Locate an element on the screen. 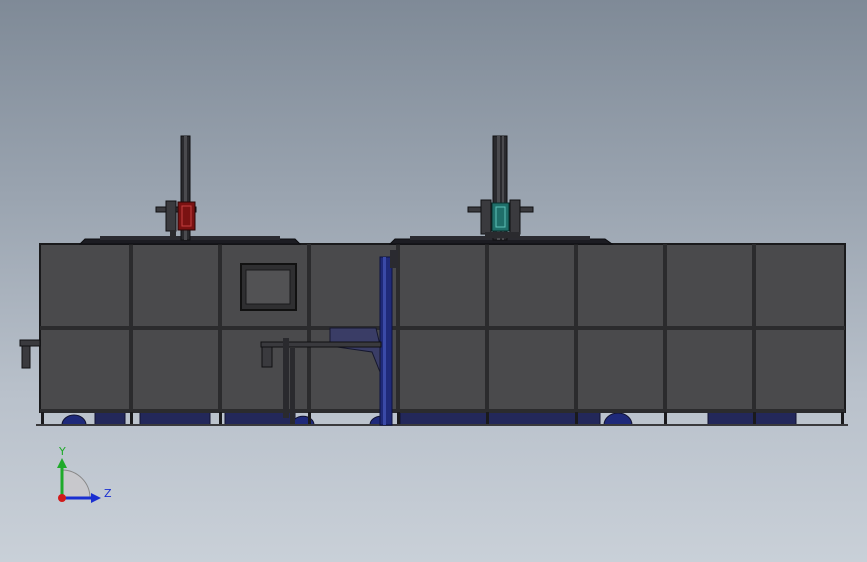  top-covers is located at coordinates (346, 240).